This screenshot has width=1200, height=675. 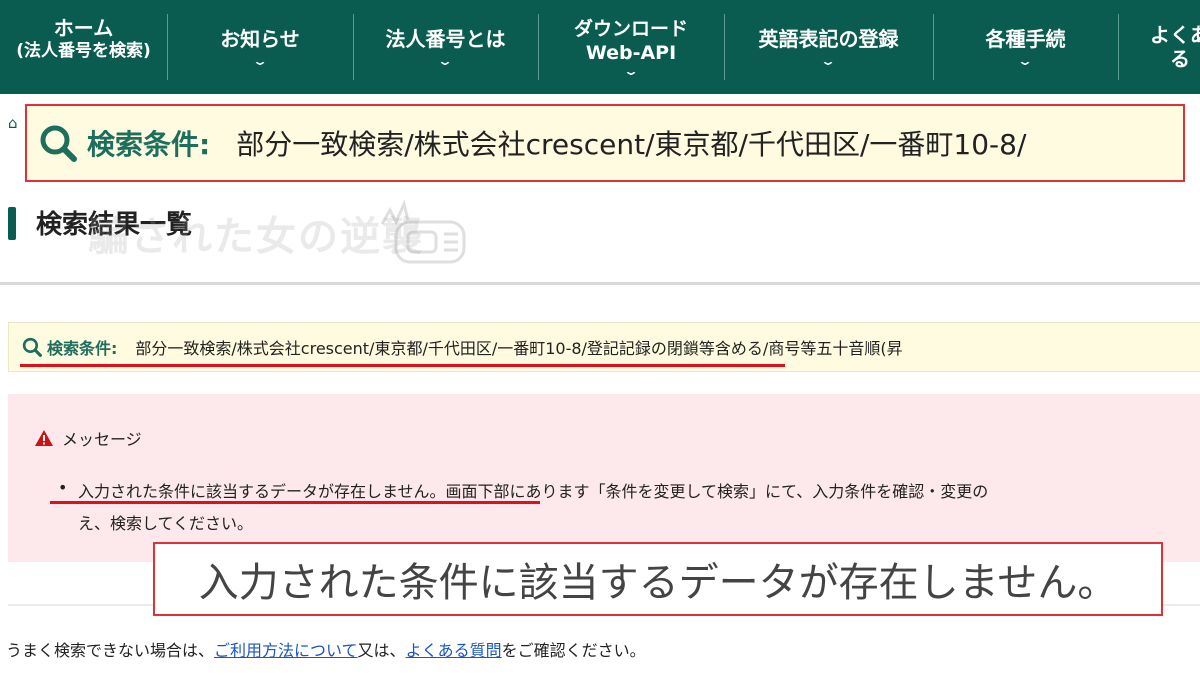 I want to click on message-text-line2: え、検索してください。, so click(x=166, y=523).